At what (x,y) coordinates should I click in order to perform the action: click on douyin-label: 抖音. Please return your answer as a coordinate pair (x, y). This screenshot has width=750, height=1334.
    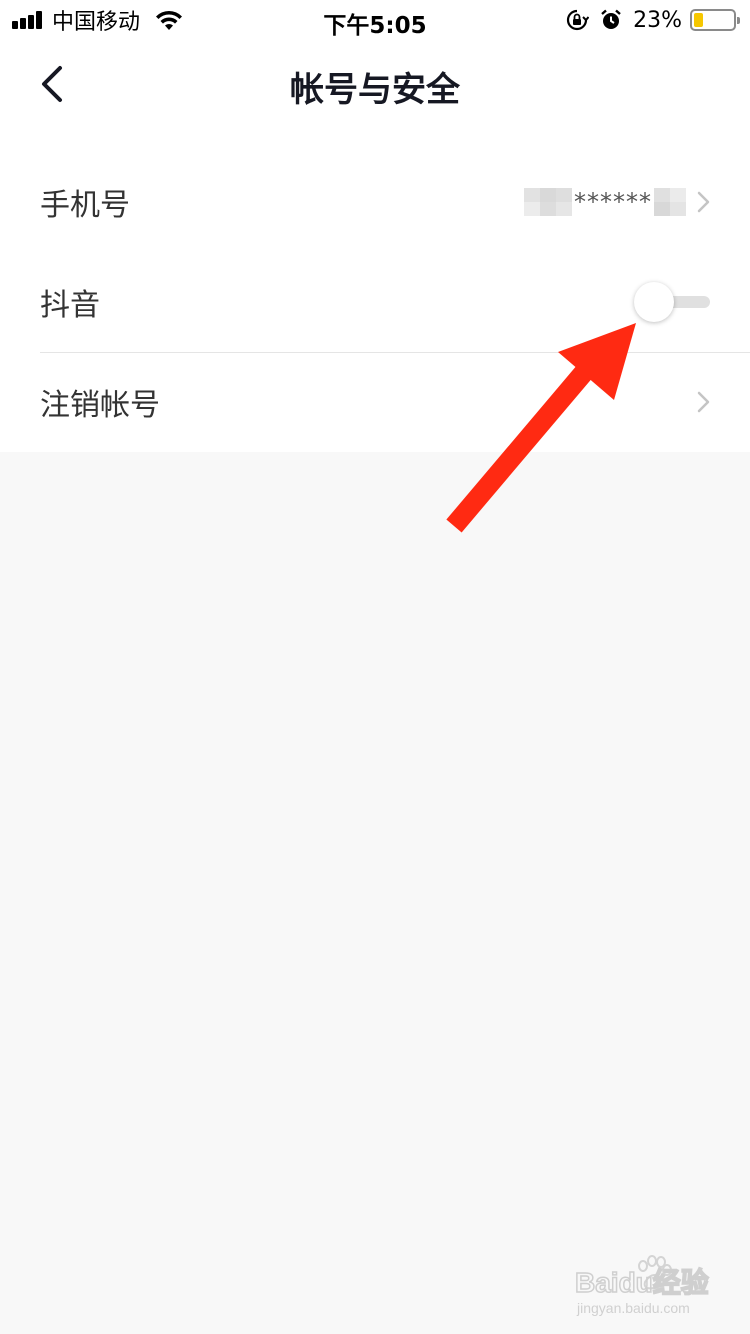
    Looking at the image, I should click on (70, 305).